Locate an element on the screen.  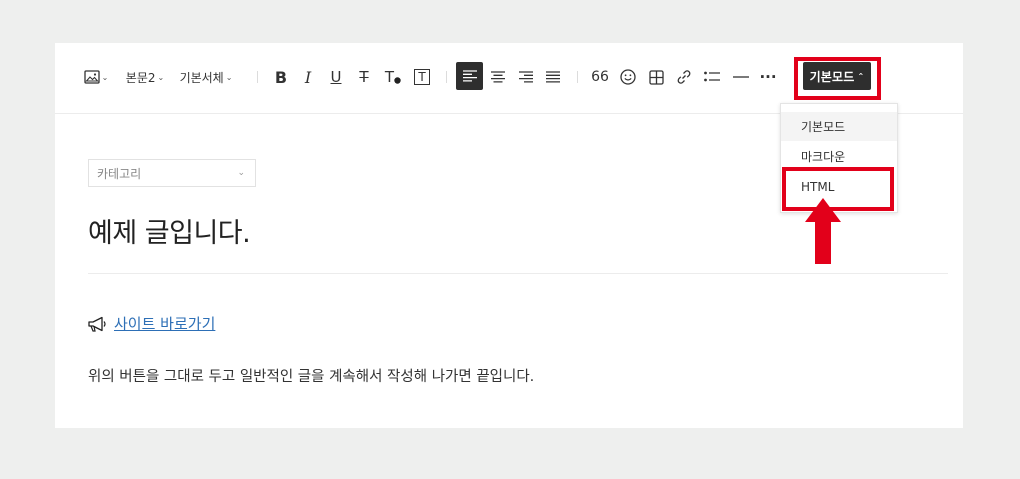
more-options-button: ··· is located at coordinates (768, 77).